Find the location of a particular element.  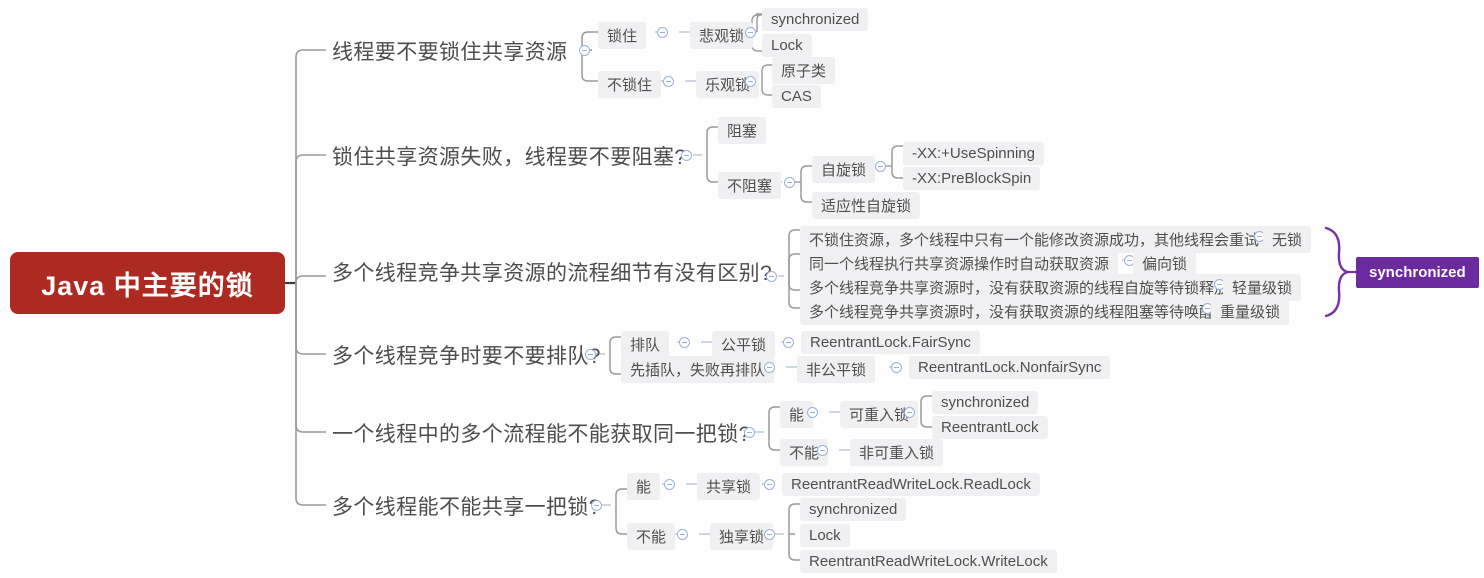

root-node: Java 中主要的锁 is located at coordinates (147, 283).